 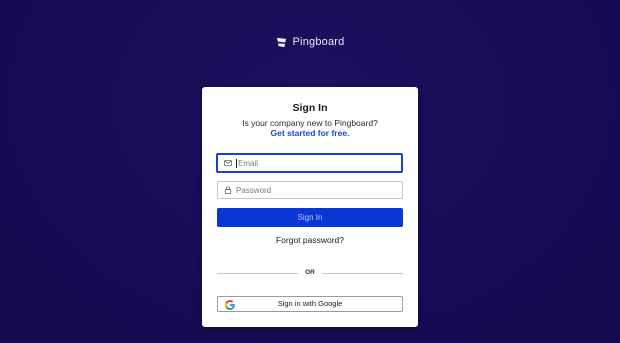 I want to click on signin-title: Sign In, so click(x=310, y=108).